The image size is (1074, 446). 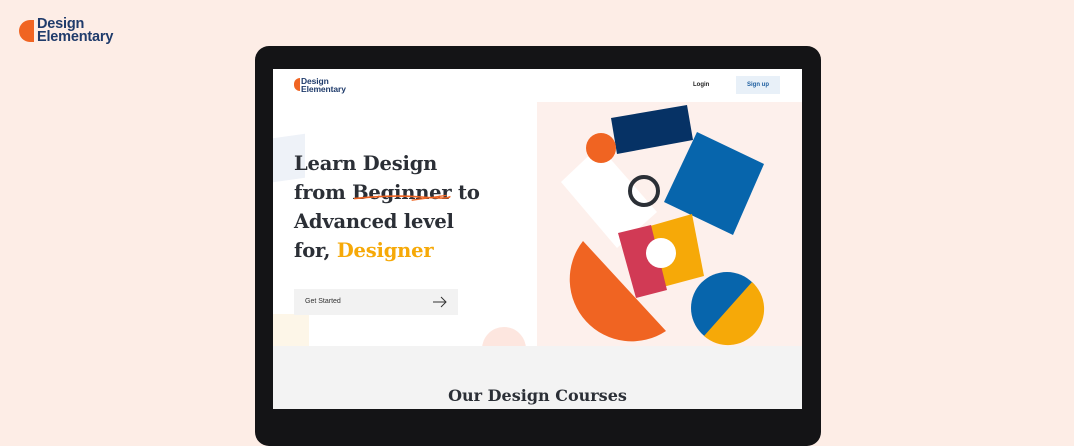 I want to click on hero-line2: from Beginner to, so click(x=414, y=192).